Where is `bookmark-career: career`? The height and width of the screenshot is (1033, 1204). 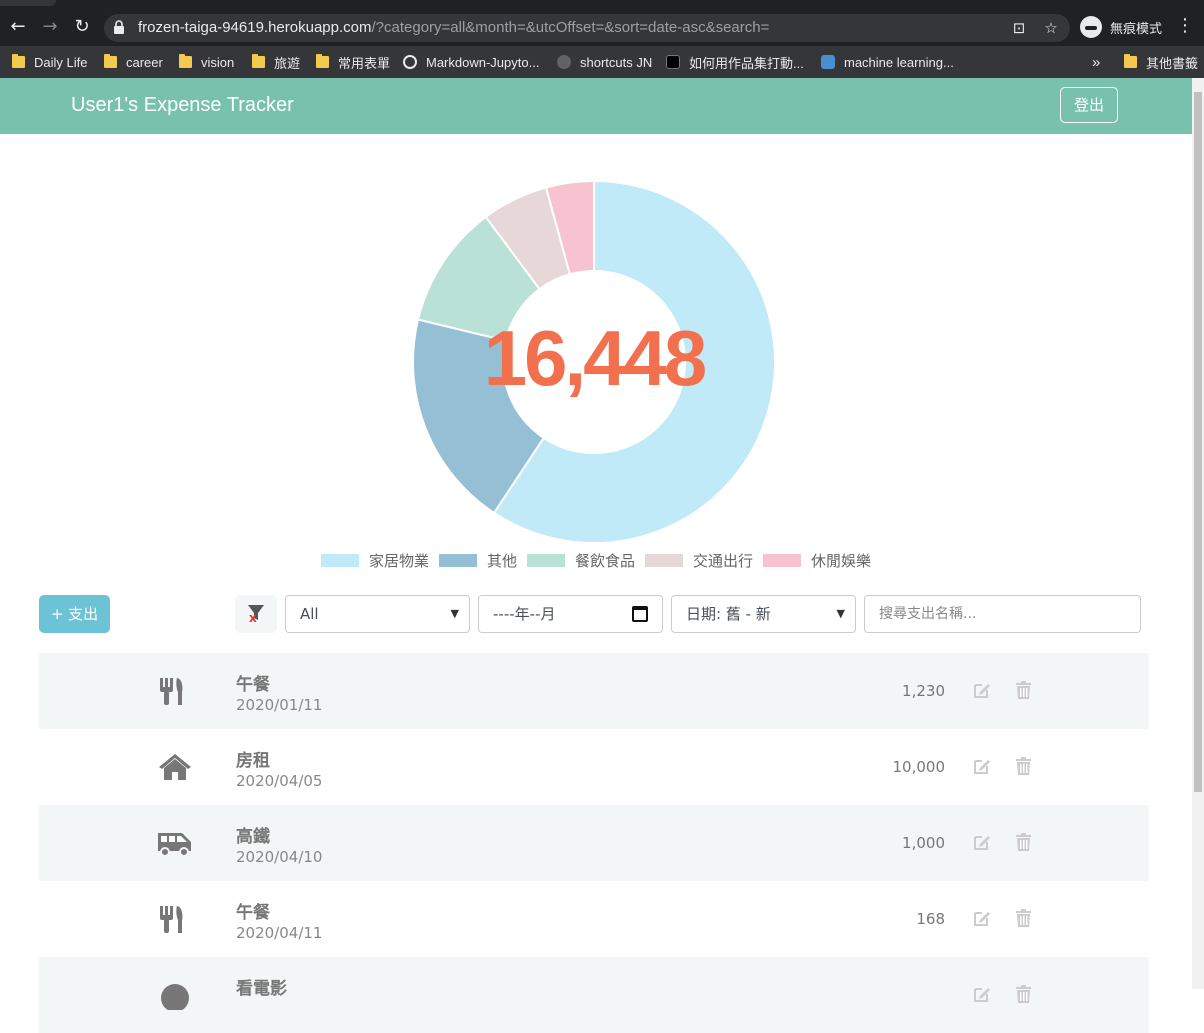
bookmark-career: career is located at coordinates (133, 62).